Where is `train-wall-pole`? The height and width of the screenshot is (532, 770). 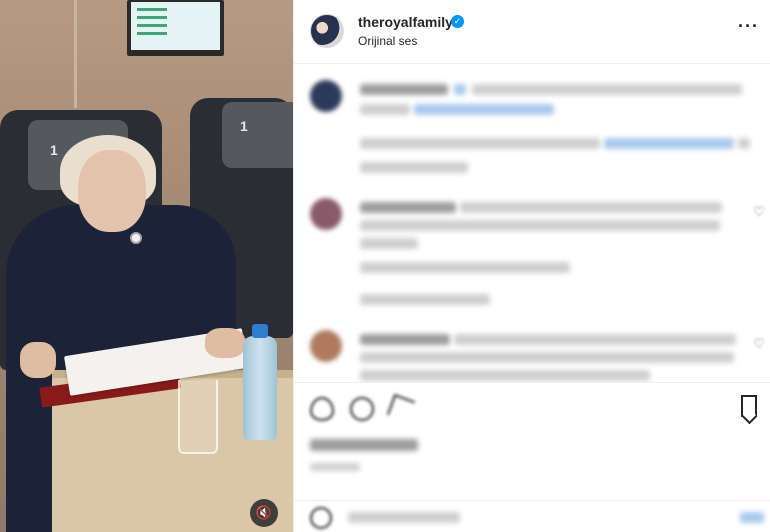
train-wall-pole is located at coordinates (75, 54).